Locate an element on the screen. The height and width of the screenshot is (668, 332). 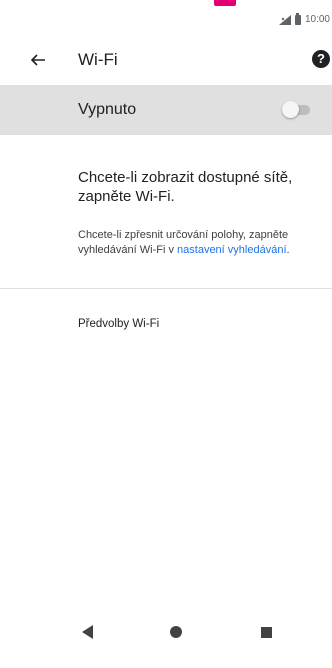
app-bar: Wi-Fi ? is located at coordinates (166, 59).